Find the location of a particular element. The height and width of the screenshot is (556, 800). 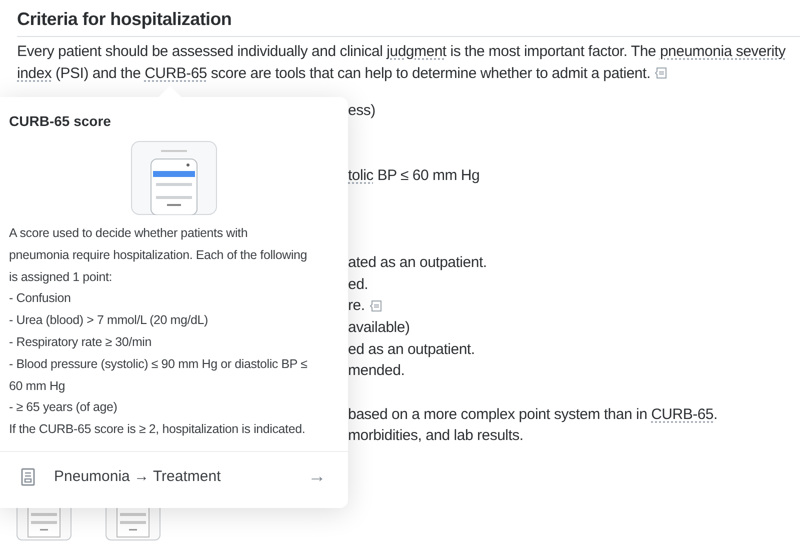

term-link: judgment is located at coordinates (416, 51).